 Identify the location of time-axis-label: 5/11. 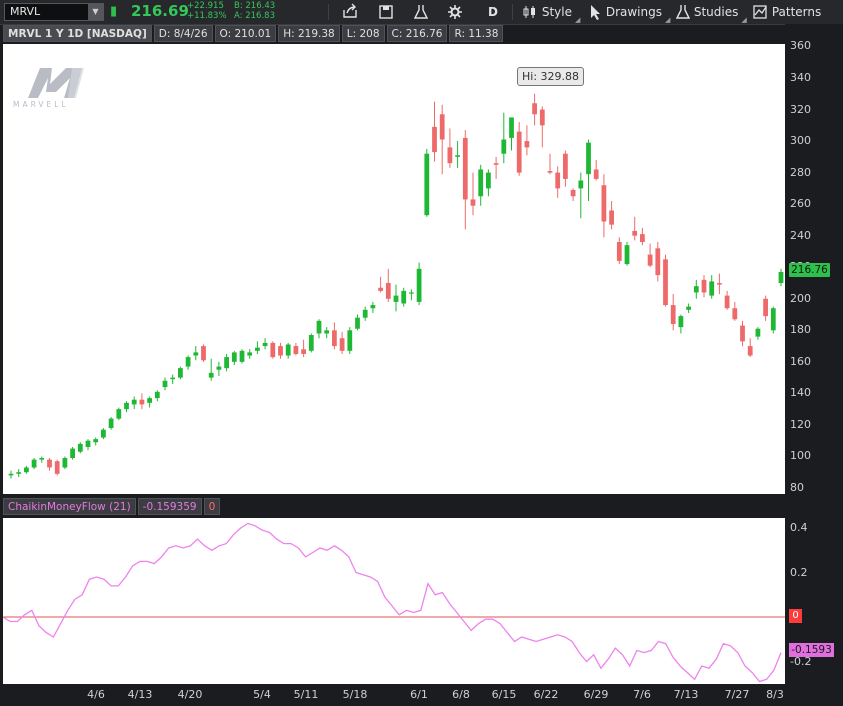
(306, 694).